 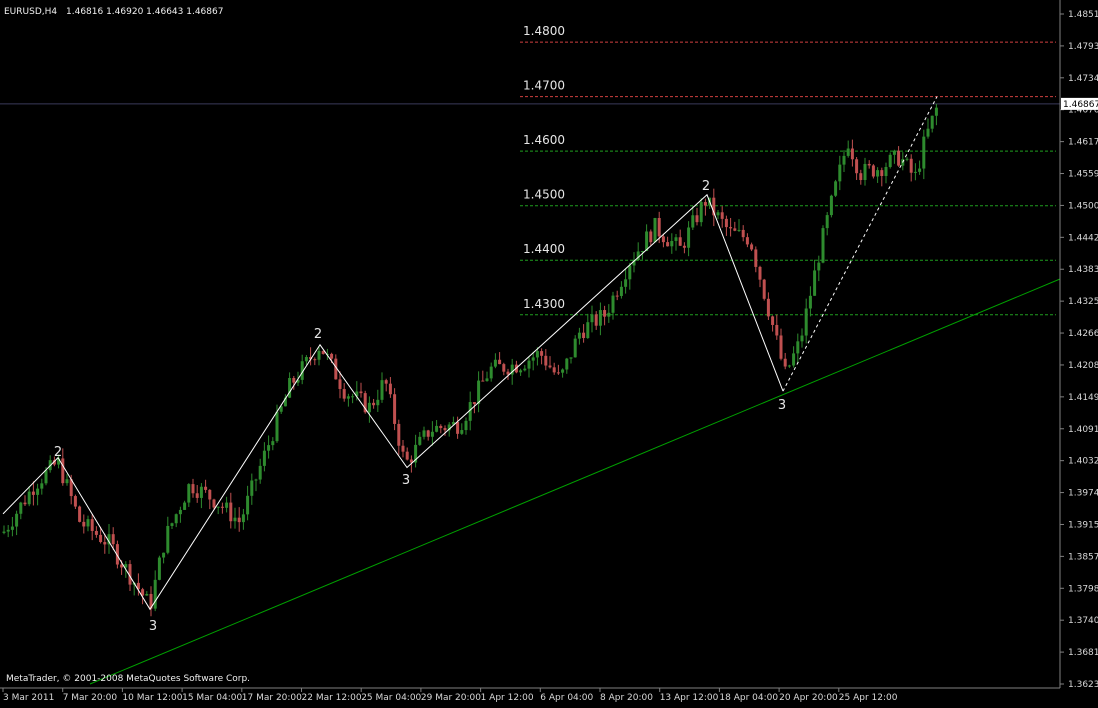 What do you see at coordinates (1083, 494) in the screenshot?
I see `price-tick-label: 1.39740` at bounding box center [1083, 494].